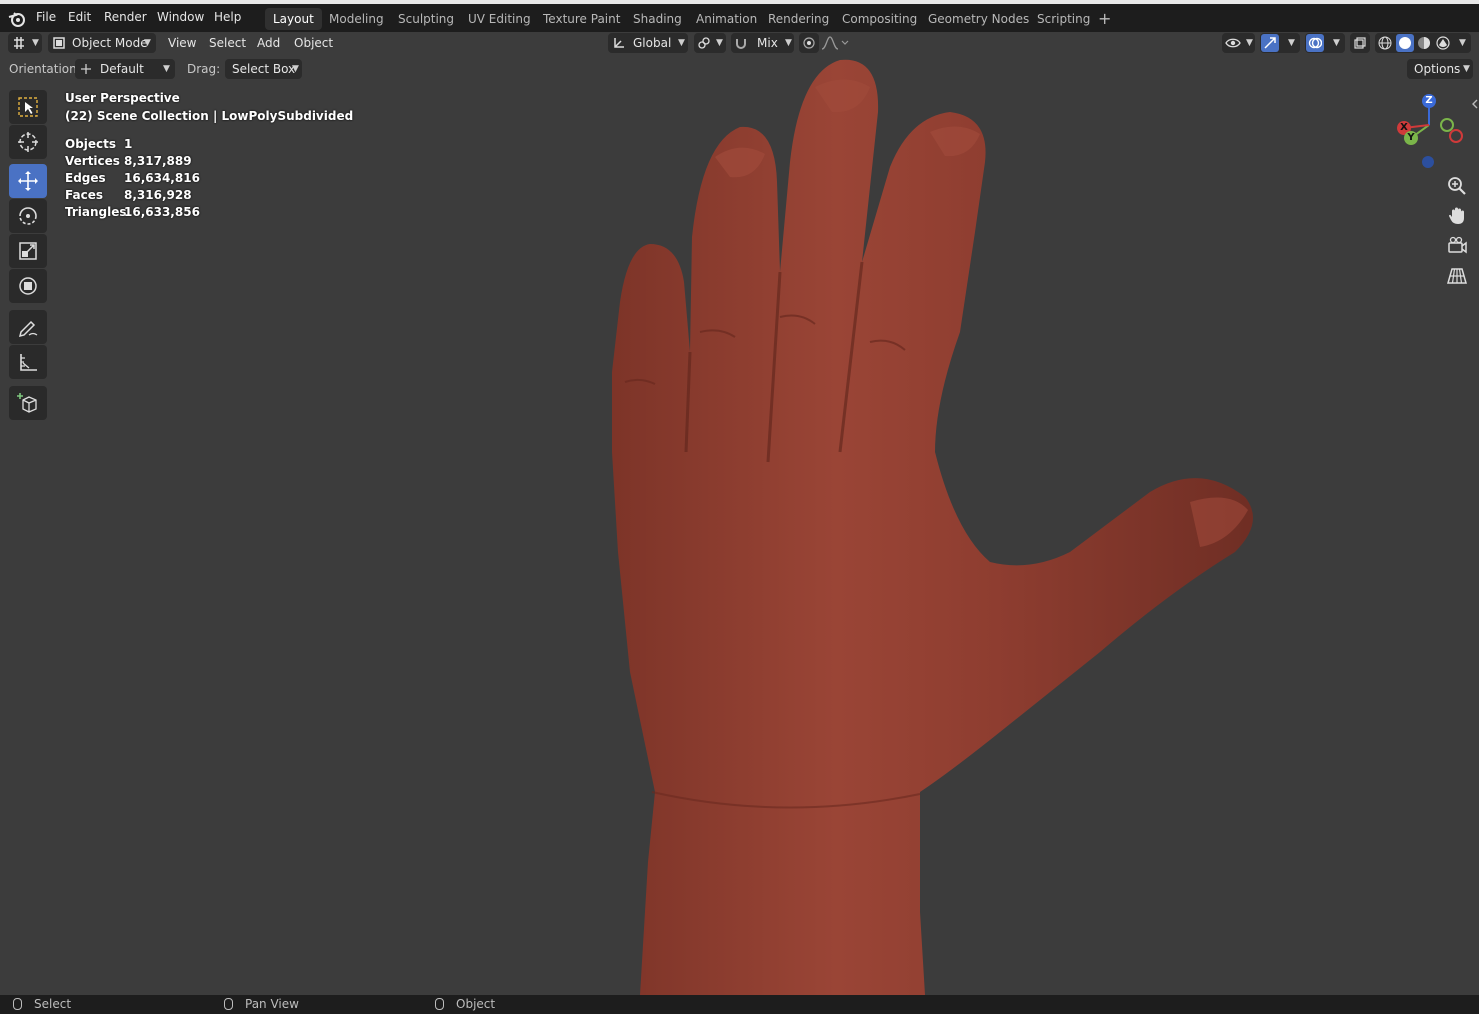 The height and width of the screenshot is (1014, 1479). Describe the element at coordinates (17, 1004) in the screenshot. I see `mouse-left-icon` at that location.